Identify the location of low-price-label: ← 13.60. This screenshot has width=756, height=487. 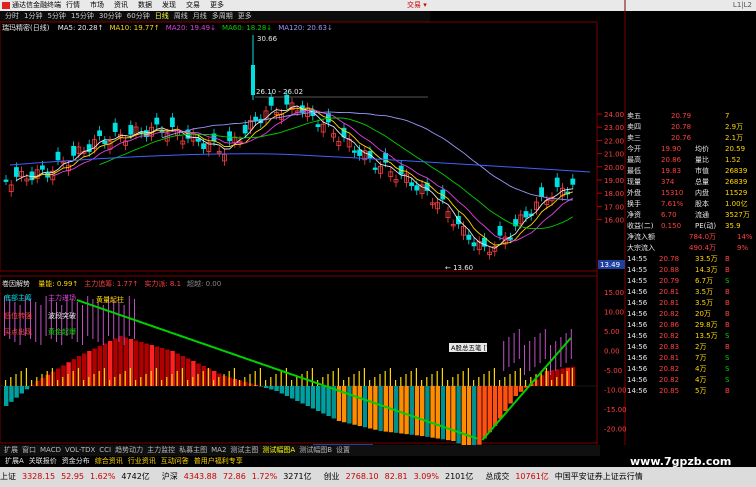
(459, 268).